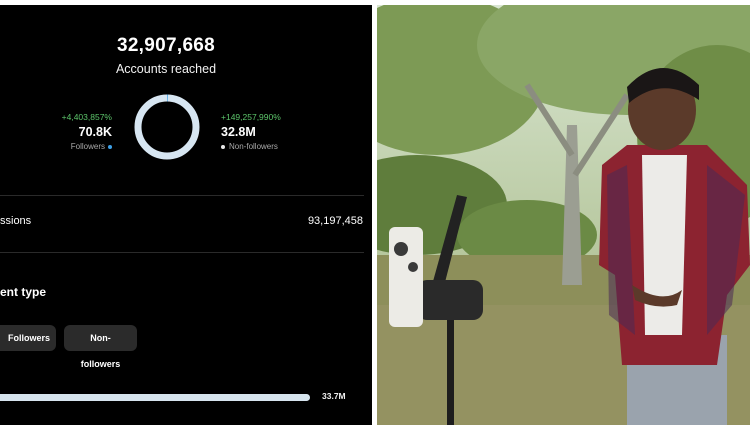 This screenshot has width=750, height=430. What do you see at coordinates (100, 347) in the screenshot?
I see `filter-chip-non-followers: Non-followers` at bounding box center [100, 347].